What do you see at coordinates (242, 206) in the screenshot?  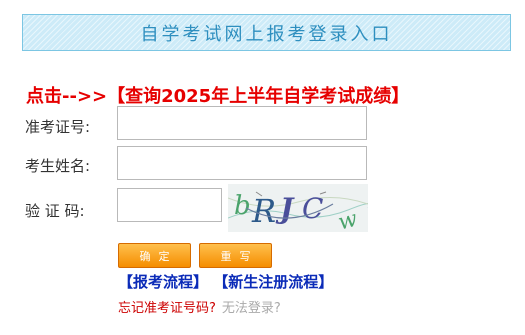 I see `svg-text: b` at bounding box center [242, 206].